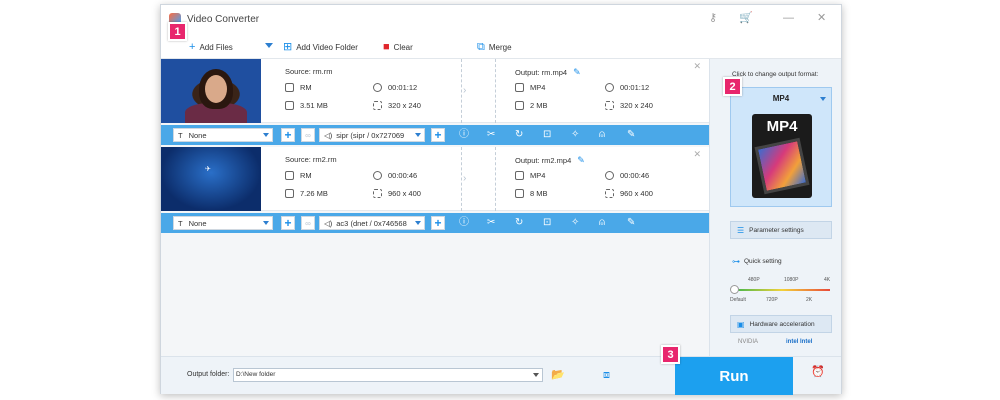  I want to click on bottom-bar: Output folder: D:\New folder 📂 ⧈ Run ⏰, so click(501, 375).